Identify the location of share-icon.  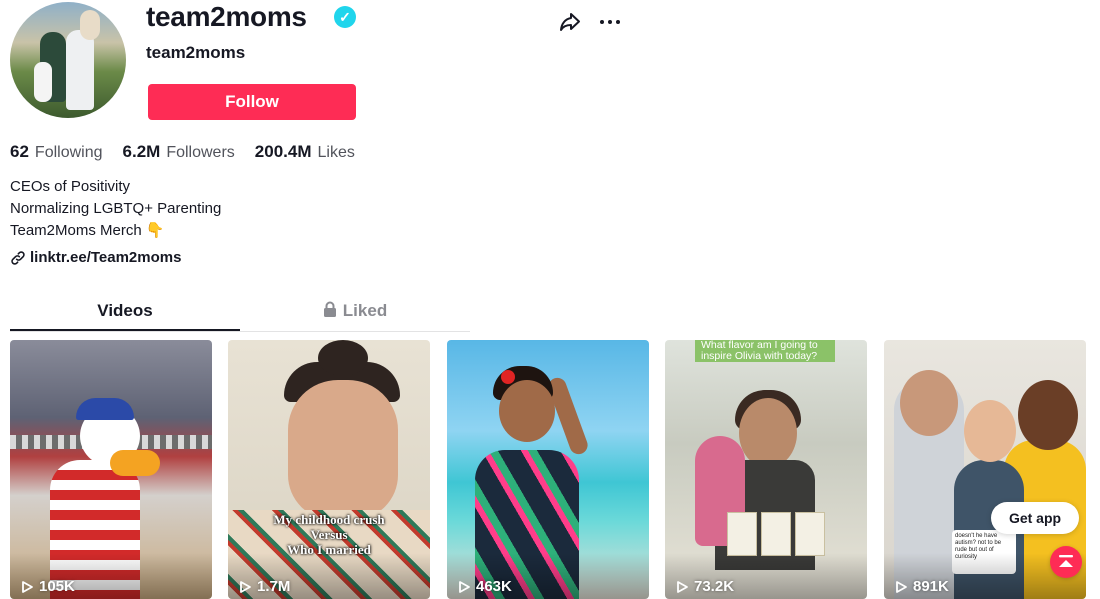
(570, 22).